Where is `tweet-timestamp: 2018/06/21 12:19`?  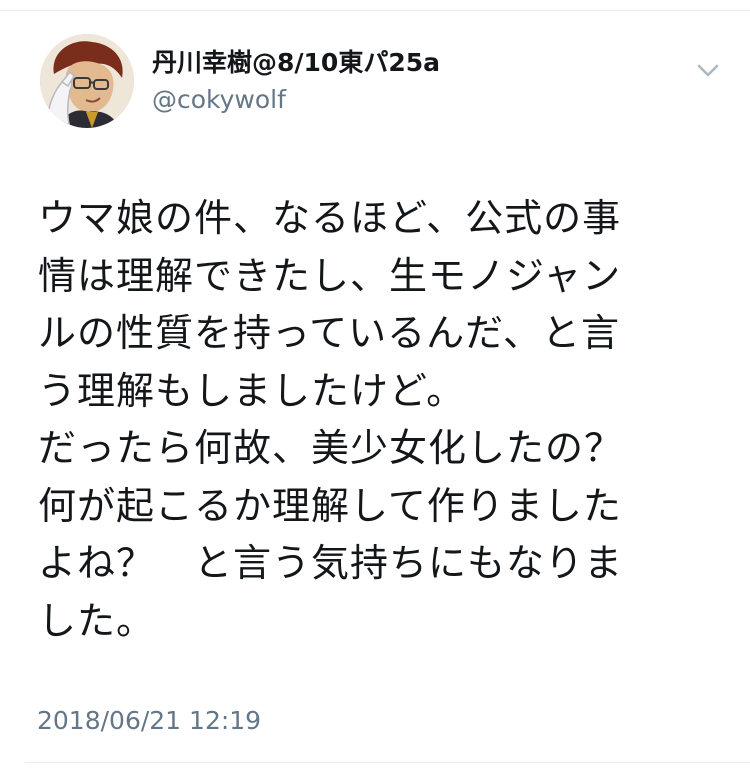 tweet-timestamp: 2018/06/21 12:19 is located at coordinates (149, 721).